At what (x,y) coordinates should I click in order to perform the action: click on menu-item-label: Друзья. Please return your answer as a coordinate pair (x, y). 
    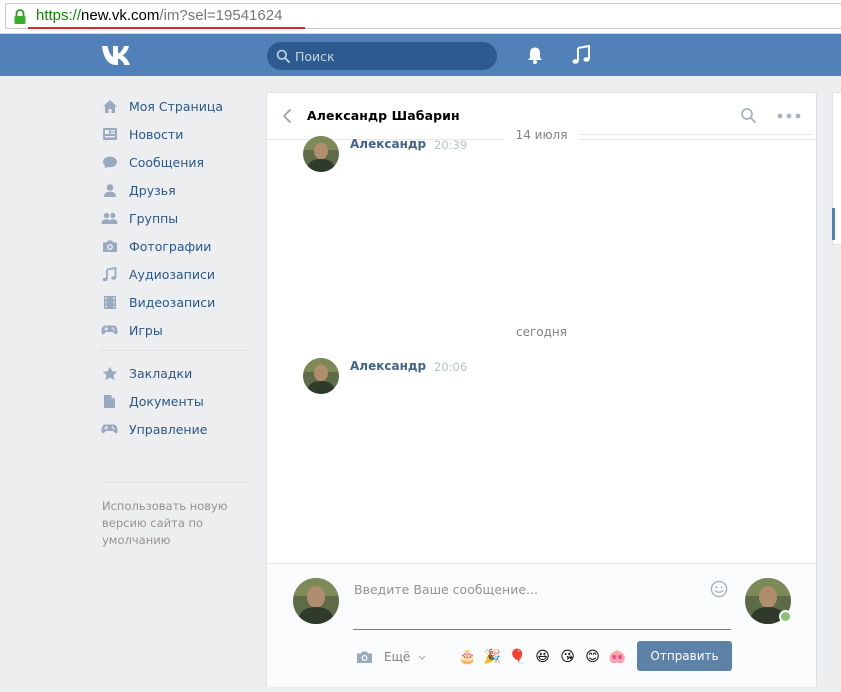
    Looking at the image, I should click on (152, 190).